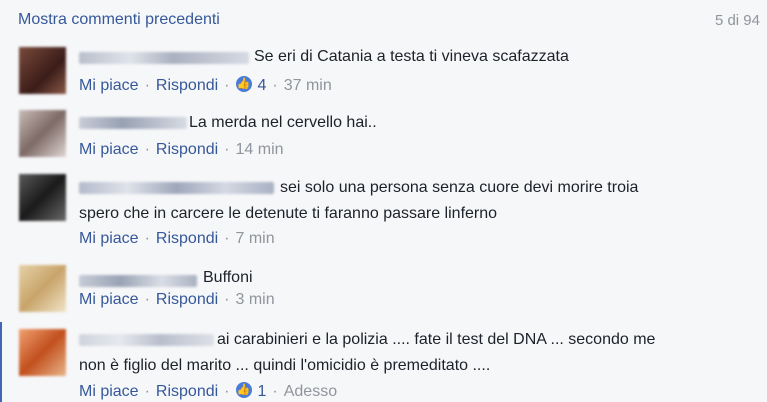 Image resolution: width=767 pixels, height=402 pixels. I want to click on comment-actions: Mi piace · Rispondi · 👍 4 · 37 min, so click(205, 85).